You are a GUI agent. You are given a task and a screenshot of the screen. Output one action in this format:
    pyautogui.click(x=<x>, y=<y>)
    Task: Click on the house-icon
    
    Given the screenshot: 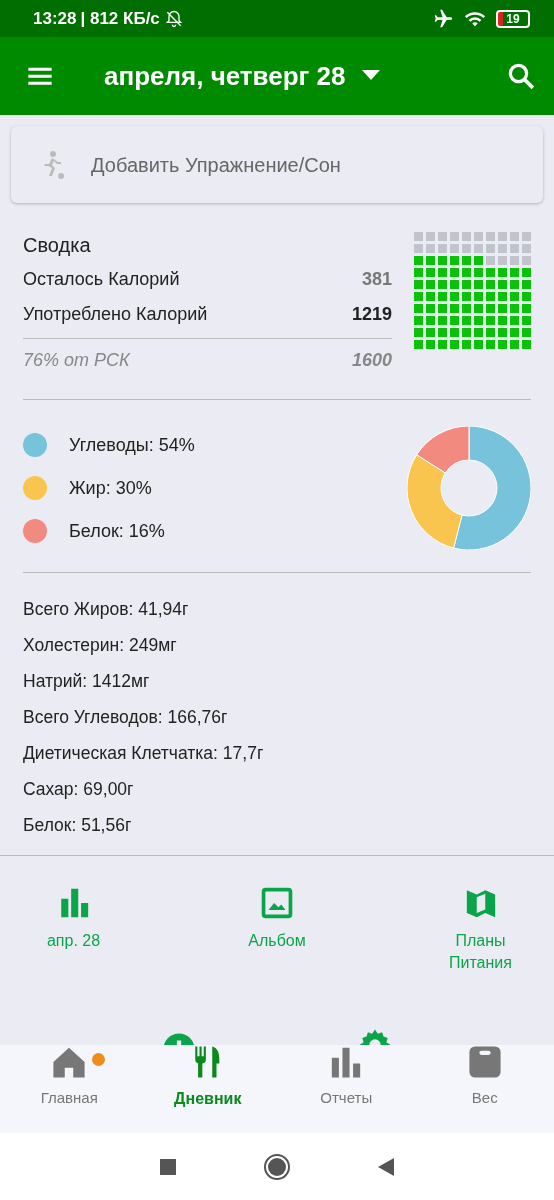 What is the action you would take?
    pyautogui.click(x=69, y=1062)
    